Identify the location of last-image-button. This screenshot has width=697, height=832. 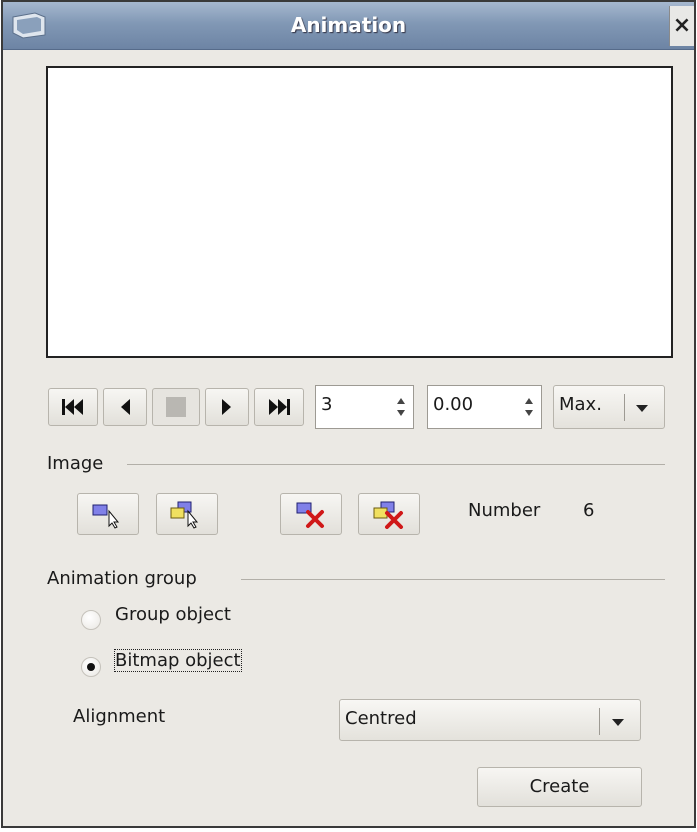
(279, 407).